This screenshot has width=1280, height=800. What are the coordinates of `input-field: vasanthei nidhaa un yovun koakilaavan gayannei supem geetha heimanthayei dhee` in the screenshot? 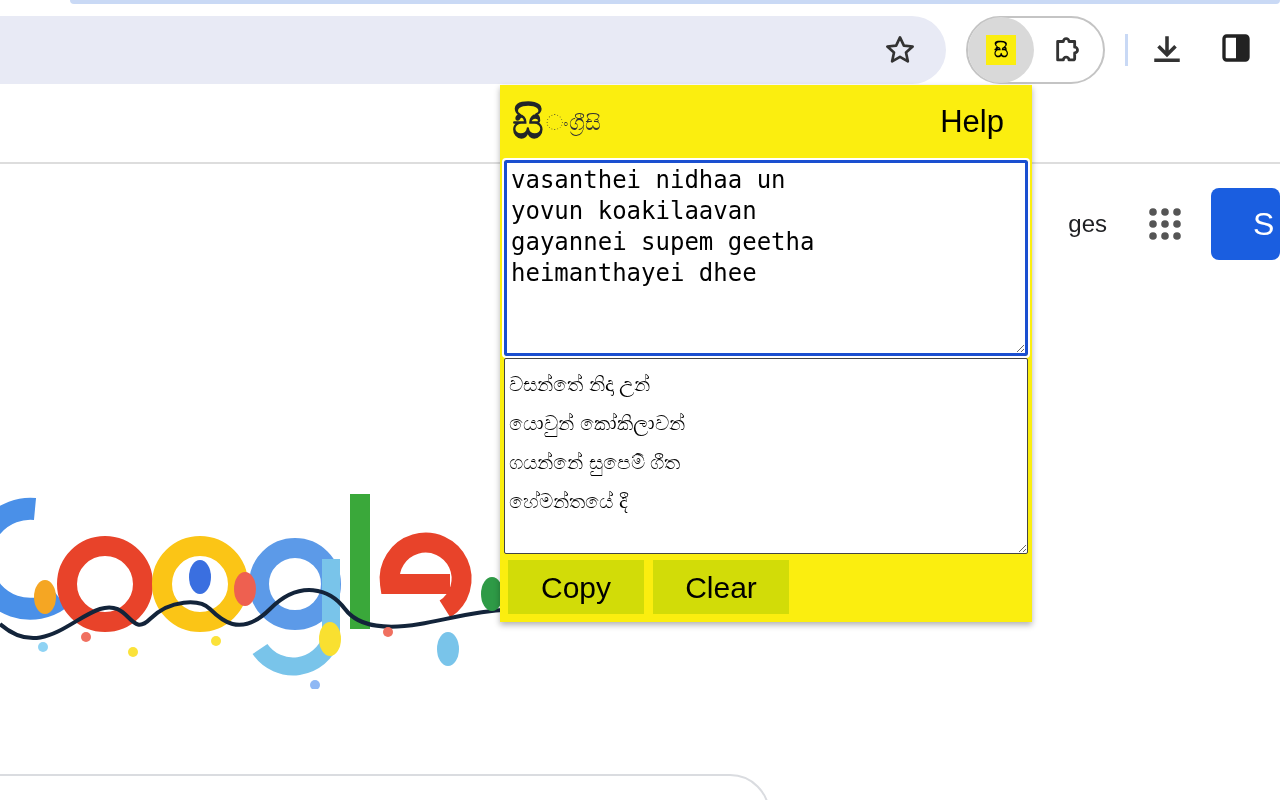 It's located at (766, 258).